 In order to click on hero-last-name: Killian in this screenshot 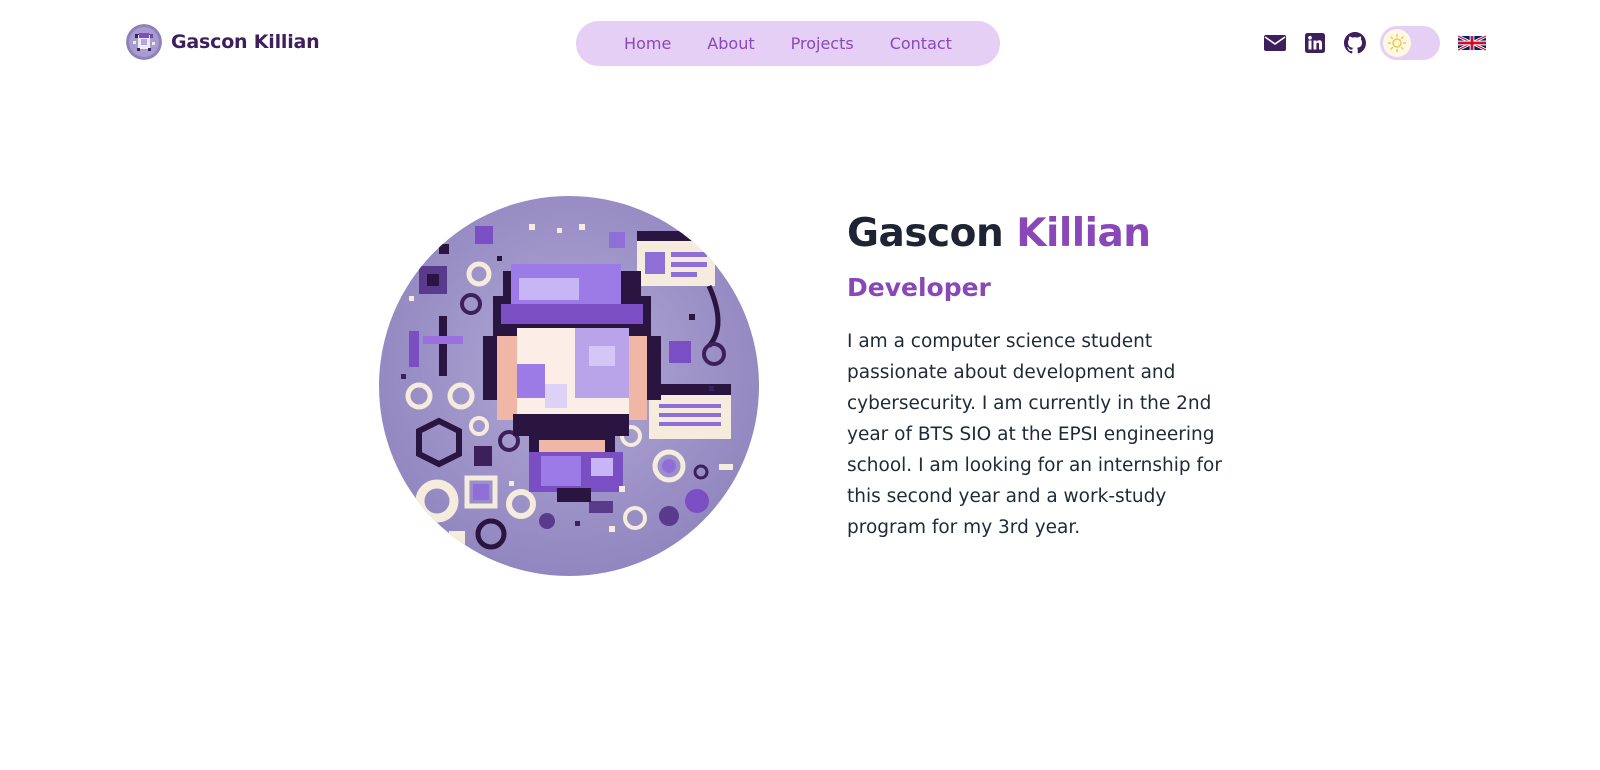, I will do `click(1083, 233)`.